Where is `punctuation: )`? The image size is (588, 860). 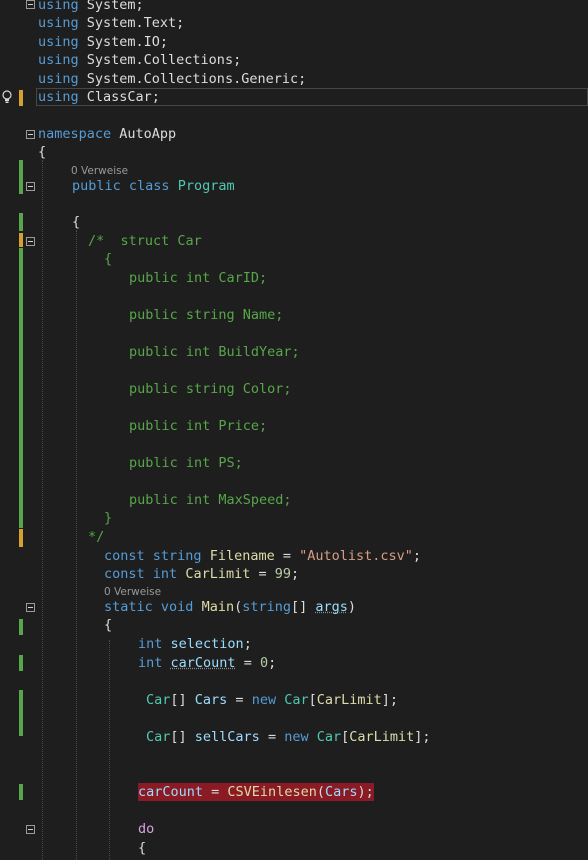
punctuation: ) is located at coordinates (352, 607).